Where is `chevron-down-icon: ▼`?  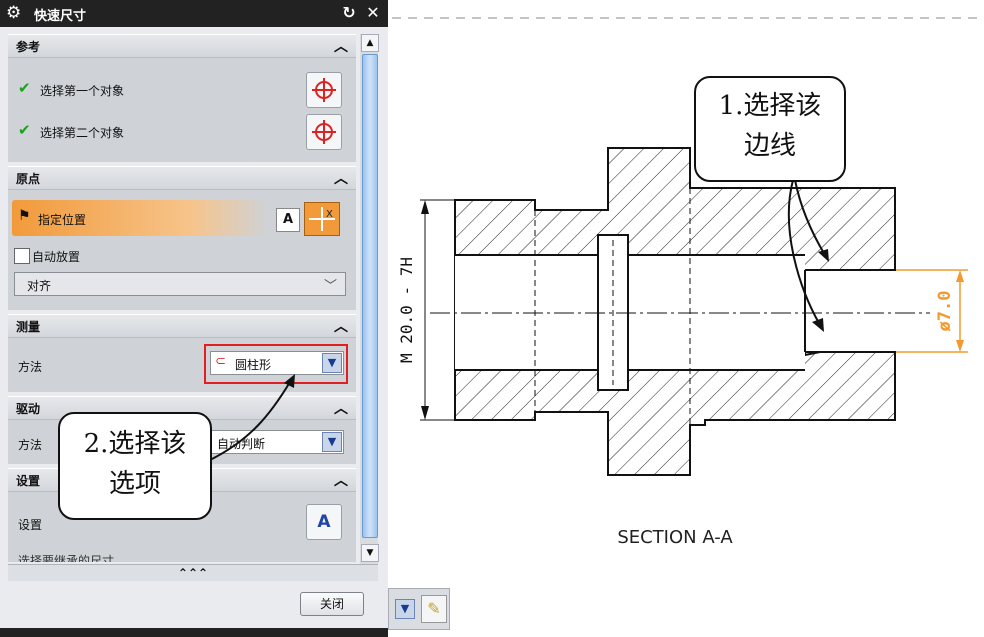 chevron-down-icon: ▼ is located at coordinates (405, 609).